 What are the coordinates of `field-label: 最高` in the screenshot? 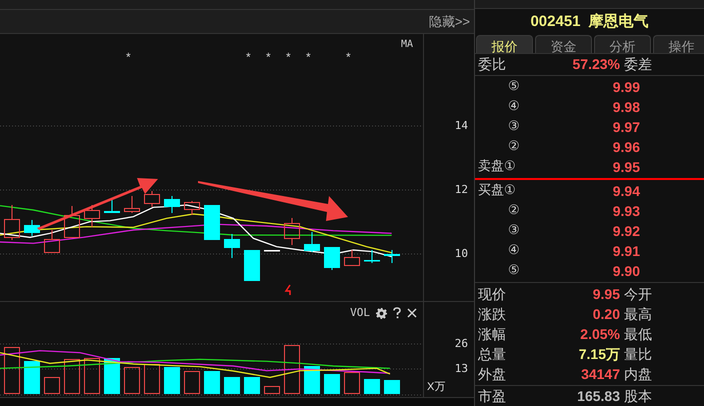 It's located at (637, 314).